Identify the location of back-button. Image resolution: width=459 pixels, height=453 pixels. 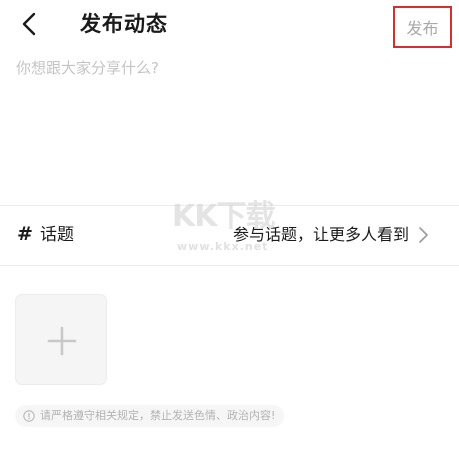
(30, 24).